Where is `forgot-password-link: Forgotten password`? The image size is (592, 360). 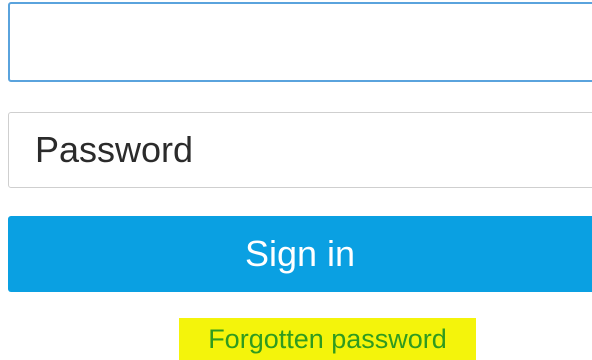 forgot-password-link: Forgotten password is located at coordinates (327, 339).